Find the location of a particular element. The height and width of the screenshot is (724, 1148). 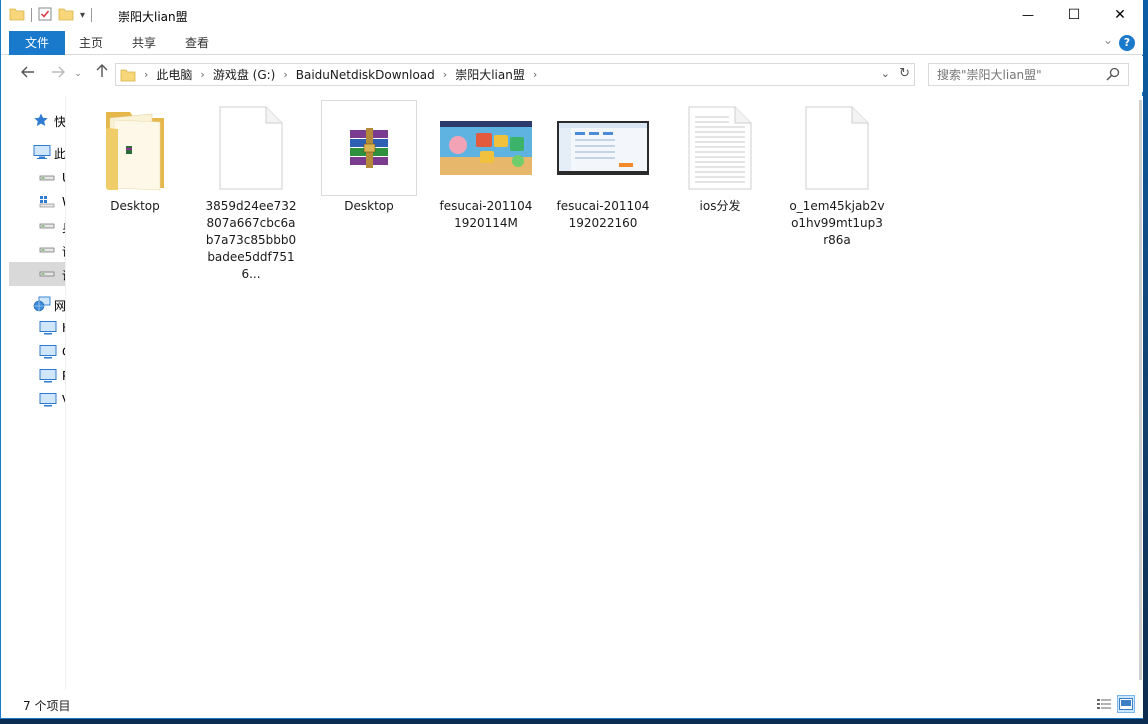

view-toggle is located at coordinates (1115, 704).